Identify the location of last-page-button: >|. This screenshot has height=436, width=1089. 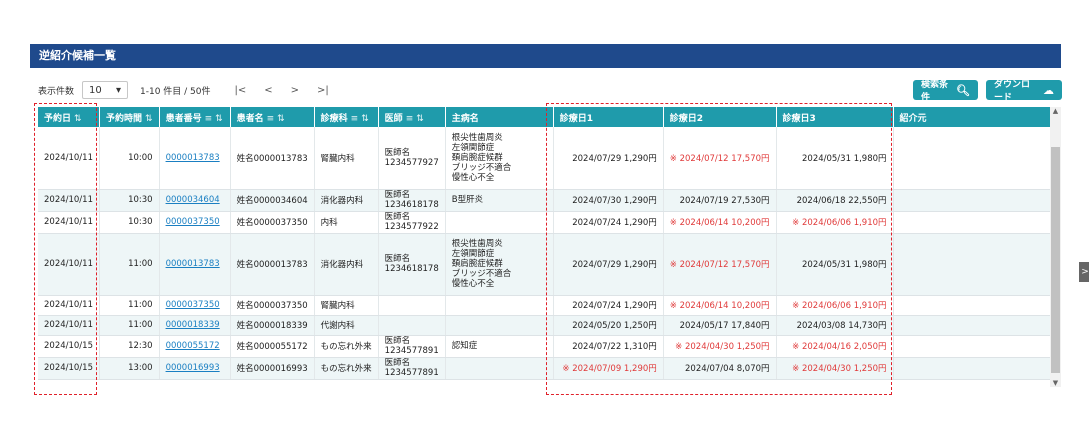
(323, 90).